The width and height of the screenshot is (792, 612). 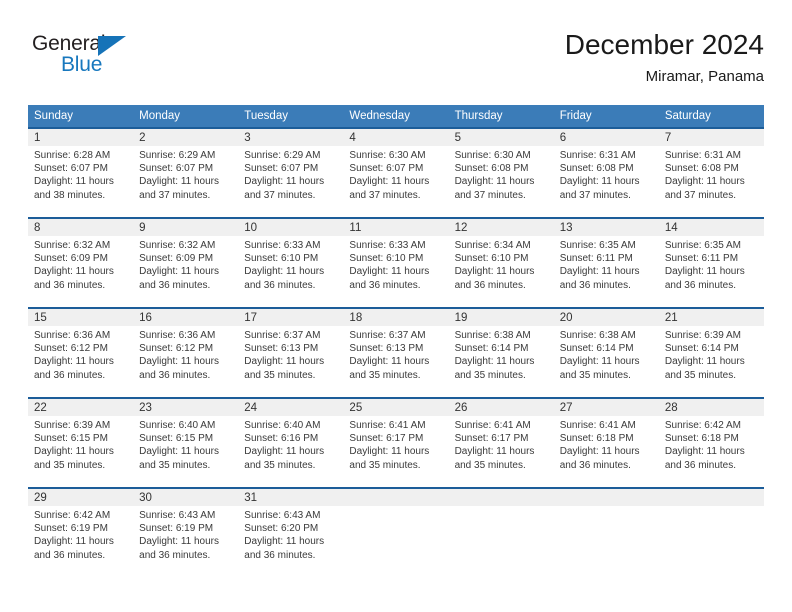 What do you see at coordinates (81, 137) in the screenshot?
I see `day-number: 1` at bounding box center [81, 137].